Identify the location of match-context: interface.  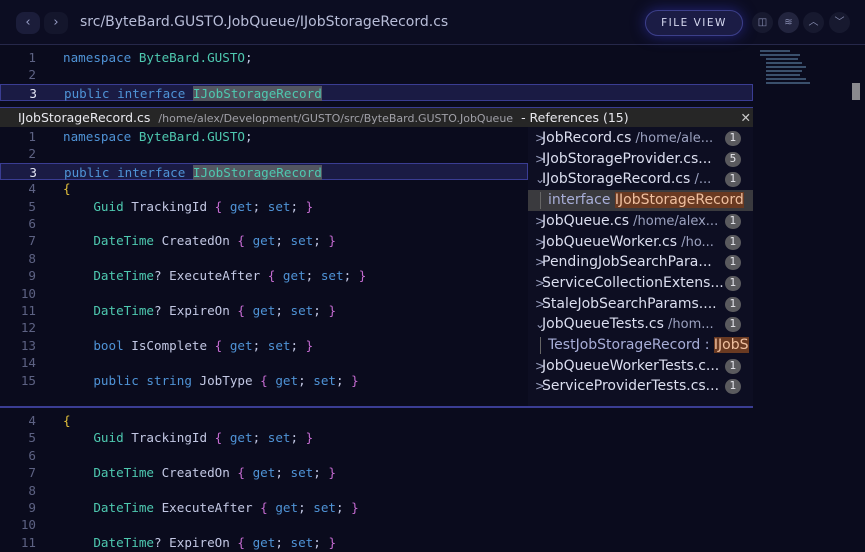
(581, 200).